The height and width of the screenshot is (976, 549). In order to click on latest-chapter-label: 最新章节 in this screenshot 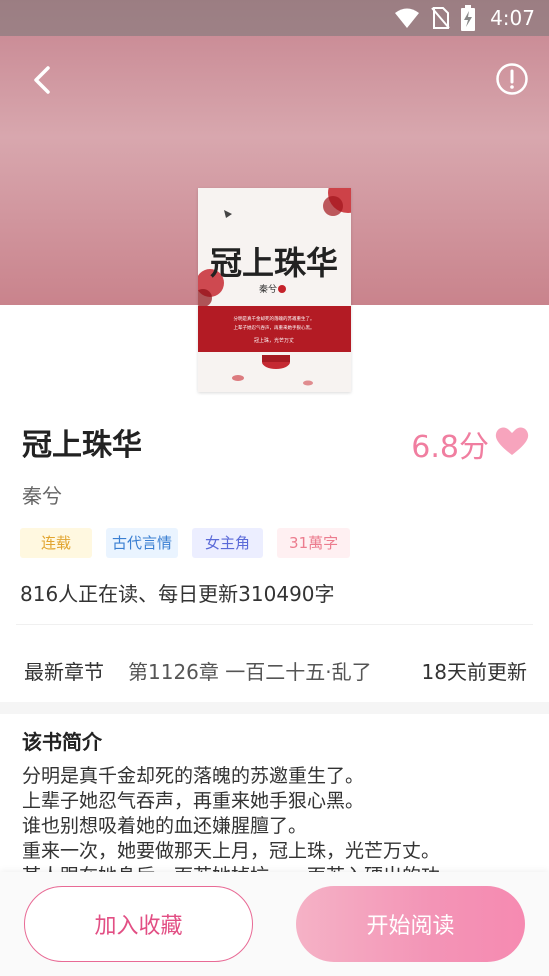, I will do `click(64, 672)`.